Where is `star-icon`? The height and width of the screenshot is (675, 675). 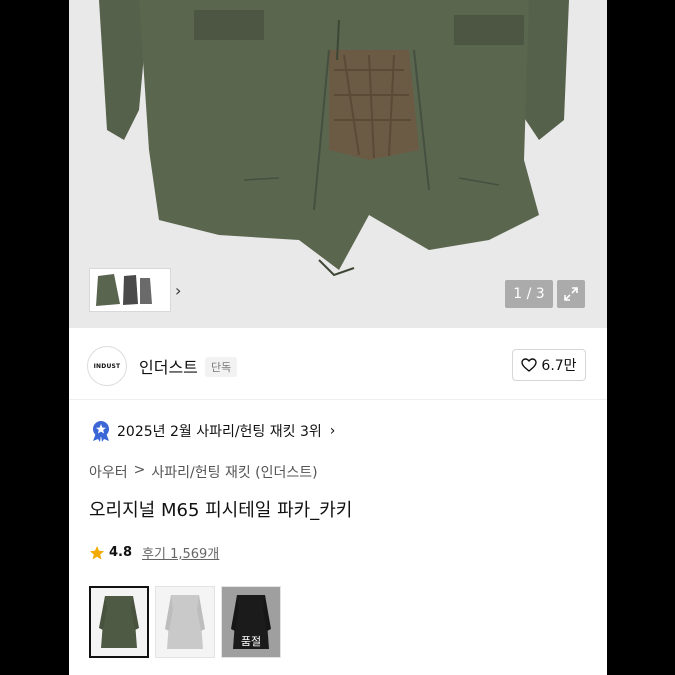
star-icon is located at coordinates (97, 552).